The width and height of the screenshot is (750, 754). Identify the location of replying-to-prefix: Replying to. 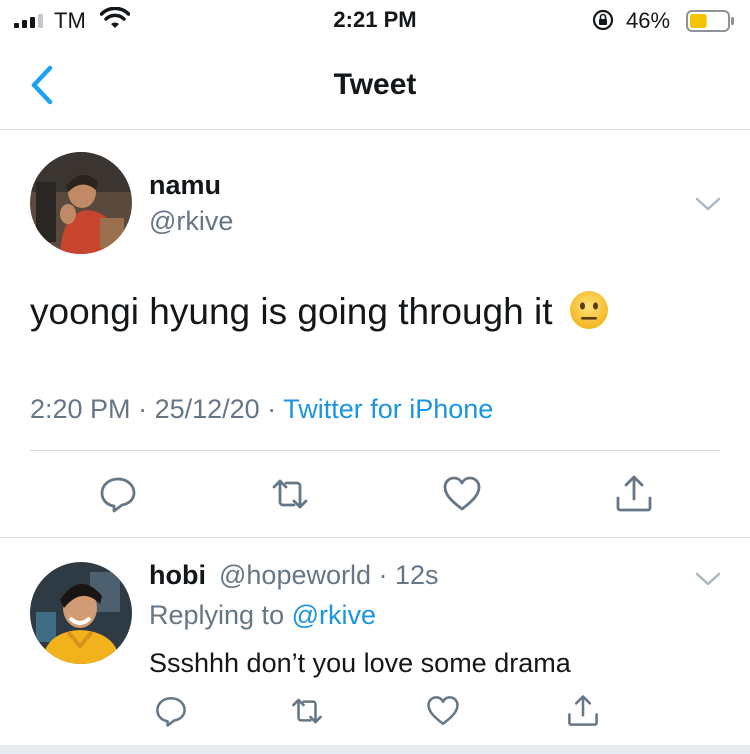
(220, 615).